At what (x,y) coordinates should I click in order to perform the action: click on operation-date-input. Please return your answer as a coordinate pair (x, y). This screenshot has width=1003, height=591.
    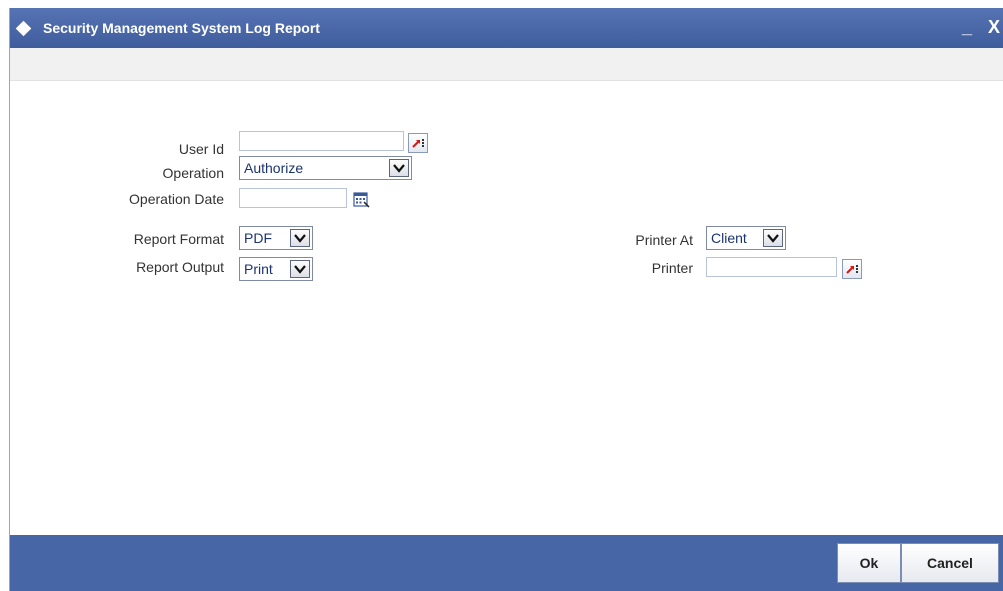
    Looking at the image, I should click on (293, 198).